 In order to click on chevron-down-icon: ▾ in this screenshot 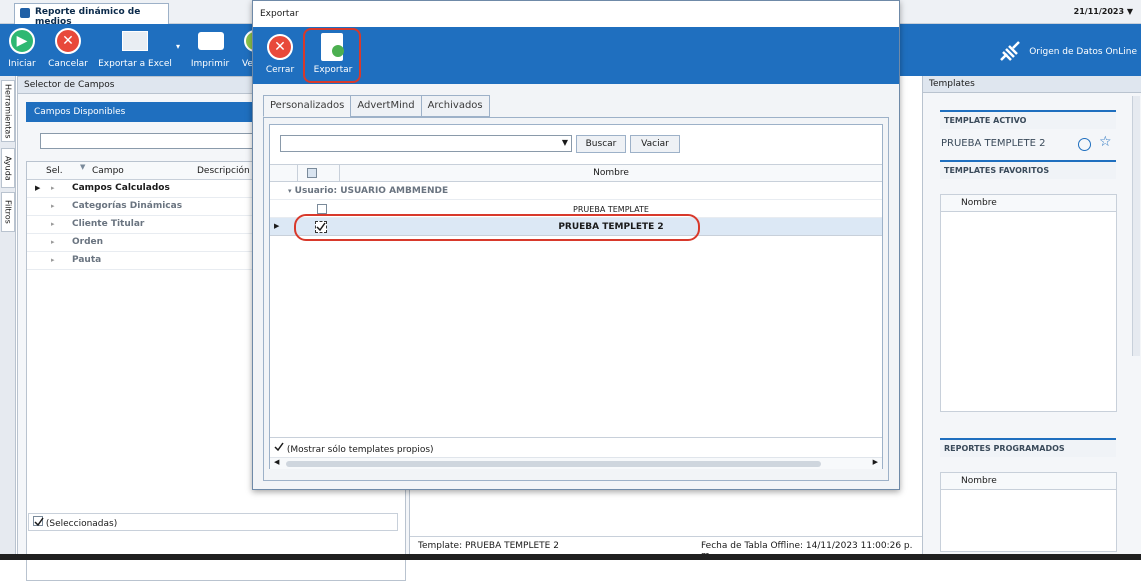, I will do `click(178, 46)`.